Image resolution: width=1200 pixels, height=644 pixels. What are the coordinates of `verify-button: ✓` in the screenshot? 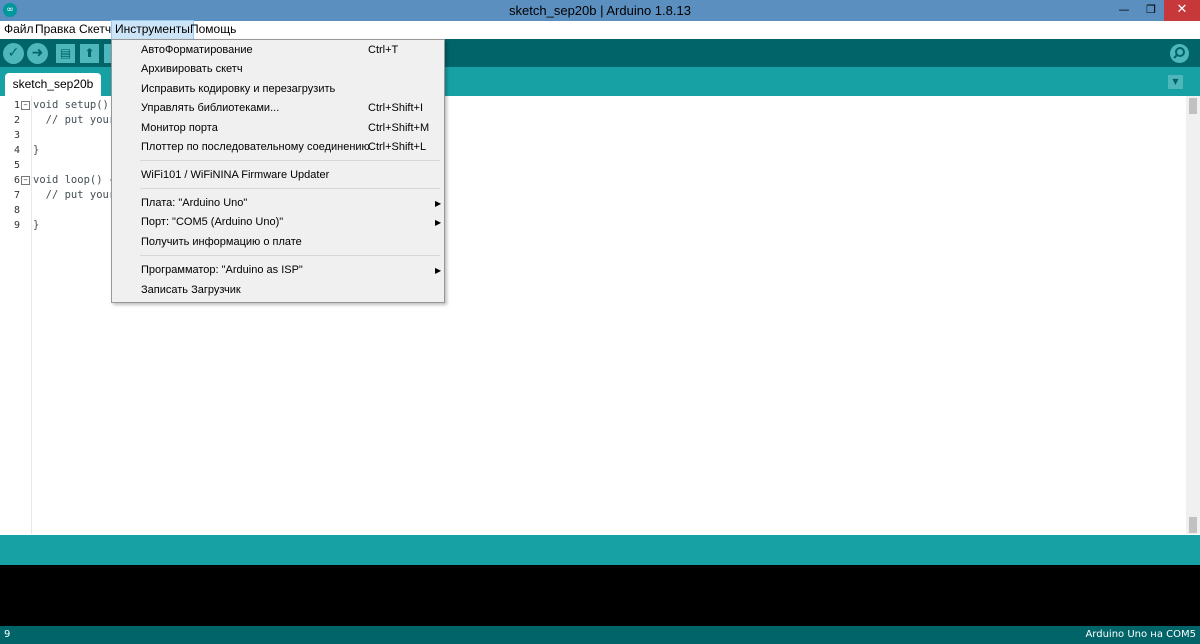 It's located at (13, 53).